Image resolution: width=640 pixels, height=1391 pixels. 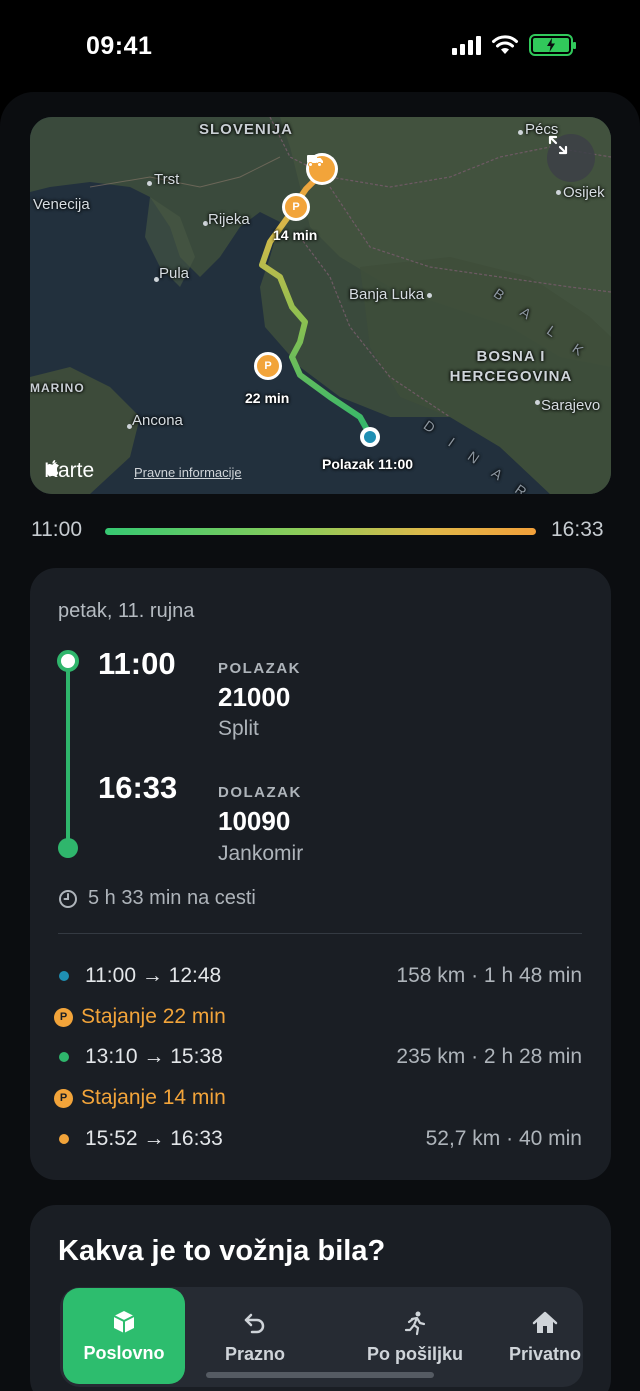 I want to click on departure-label: POLAZAK, so click(x=259, y=668).